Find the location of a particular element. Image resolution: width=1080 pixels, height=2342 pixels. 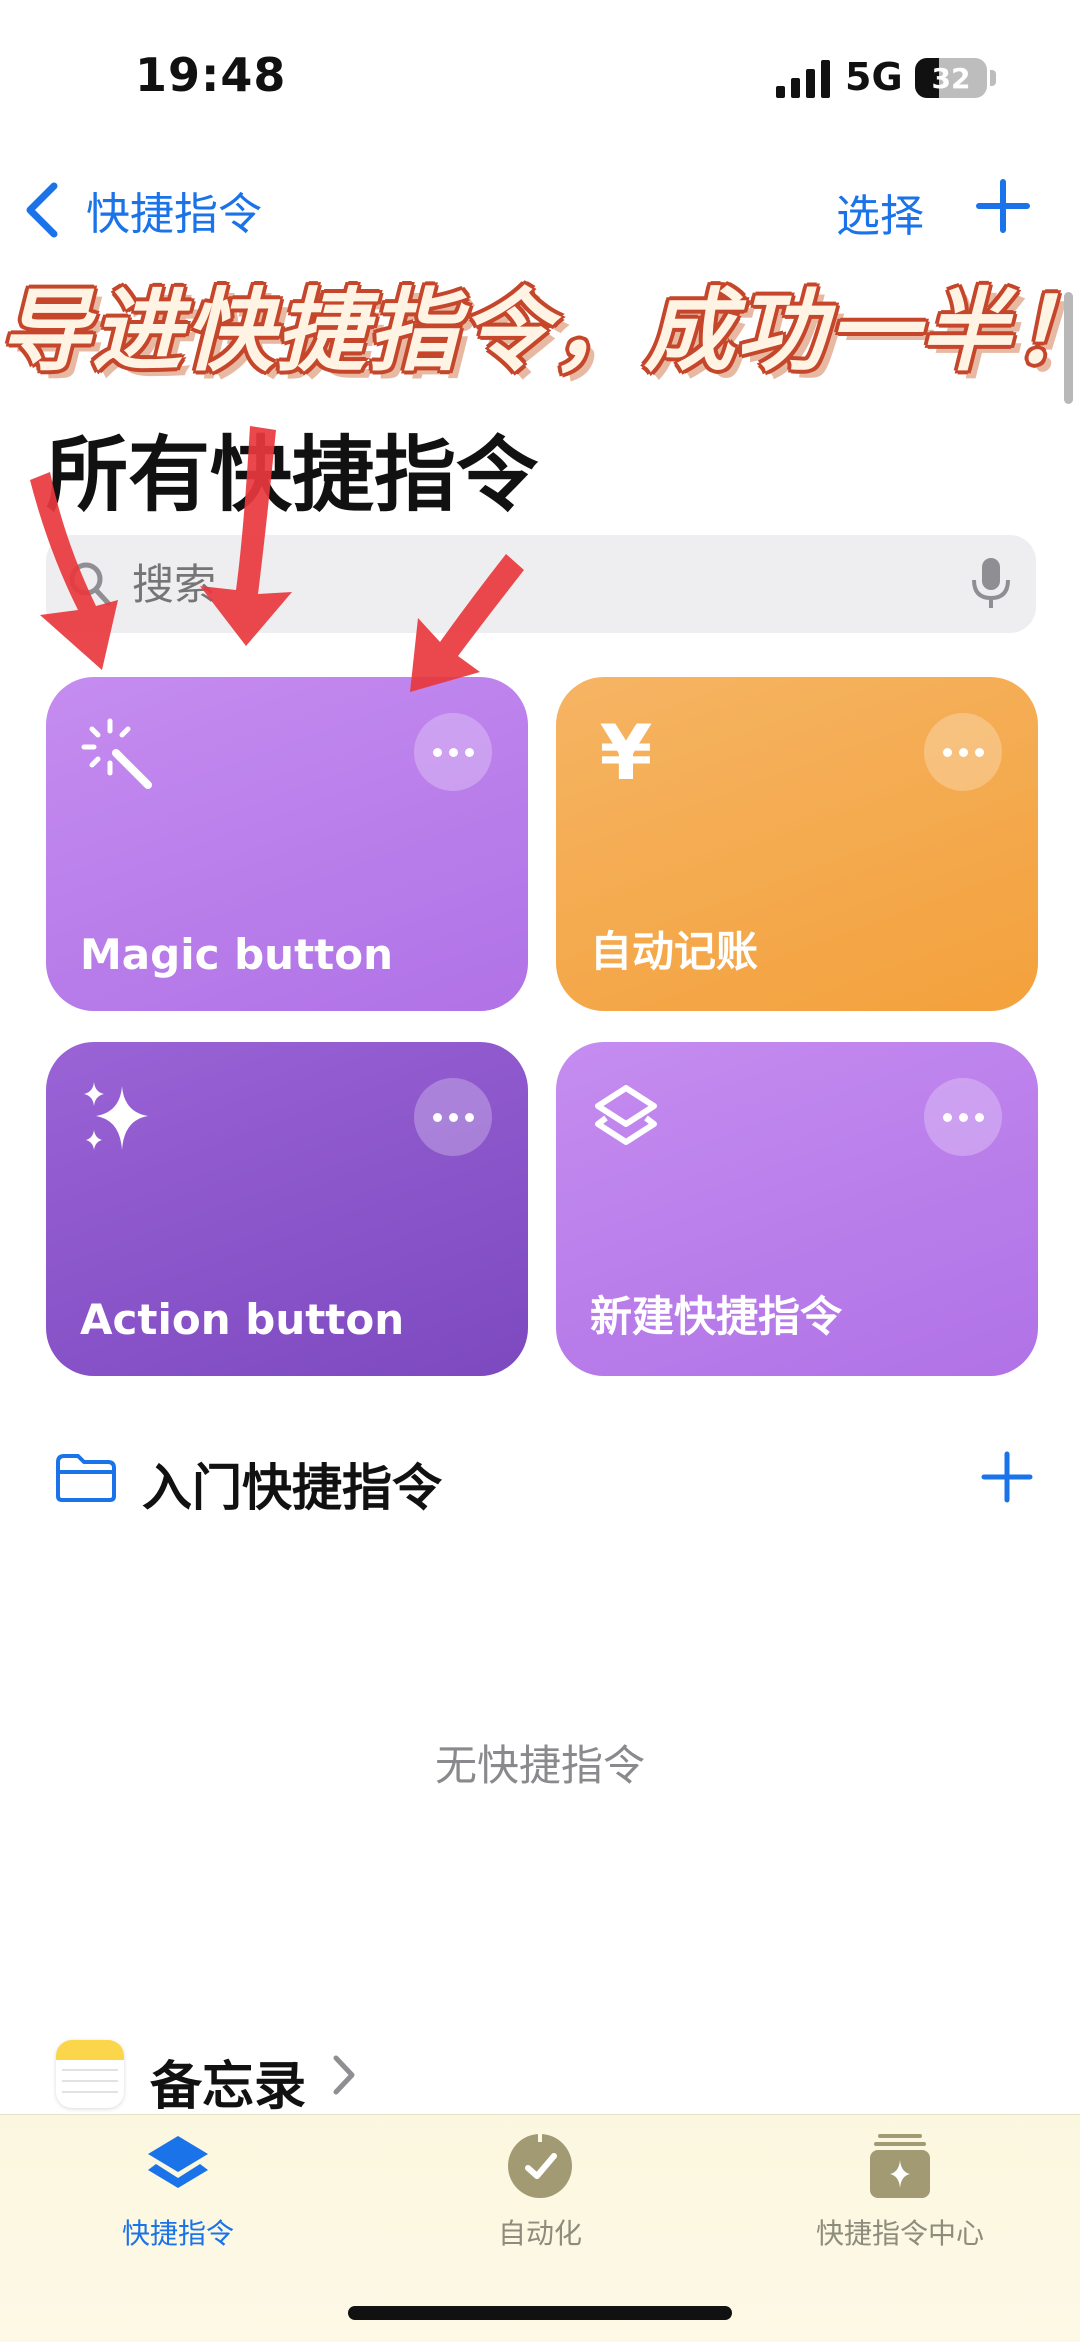

shortcut-card-auto-accounting: ¥ 自动记账 is located at coordinates (797, 844).